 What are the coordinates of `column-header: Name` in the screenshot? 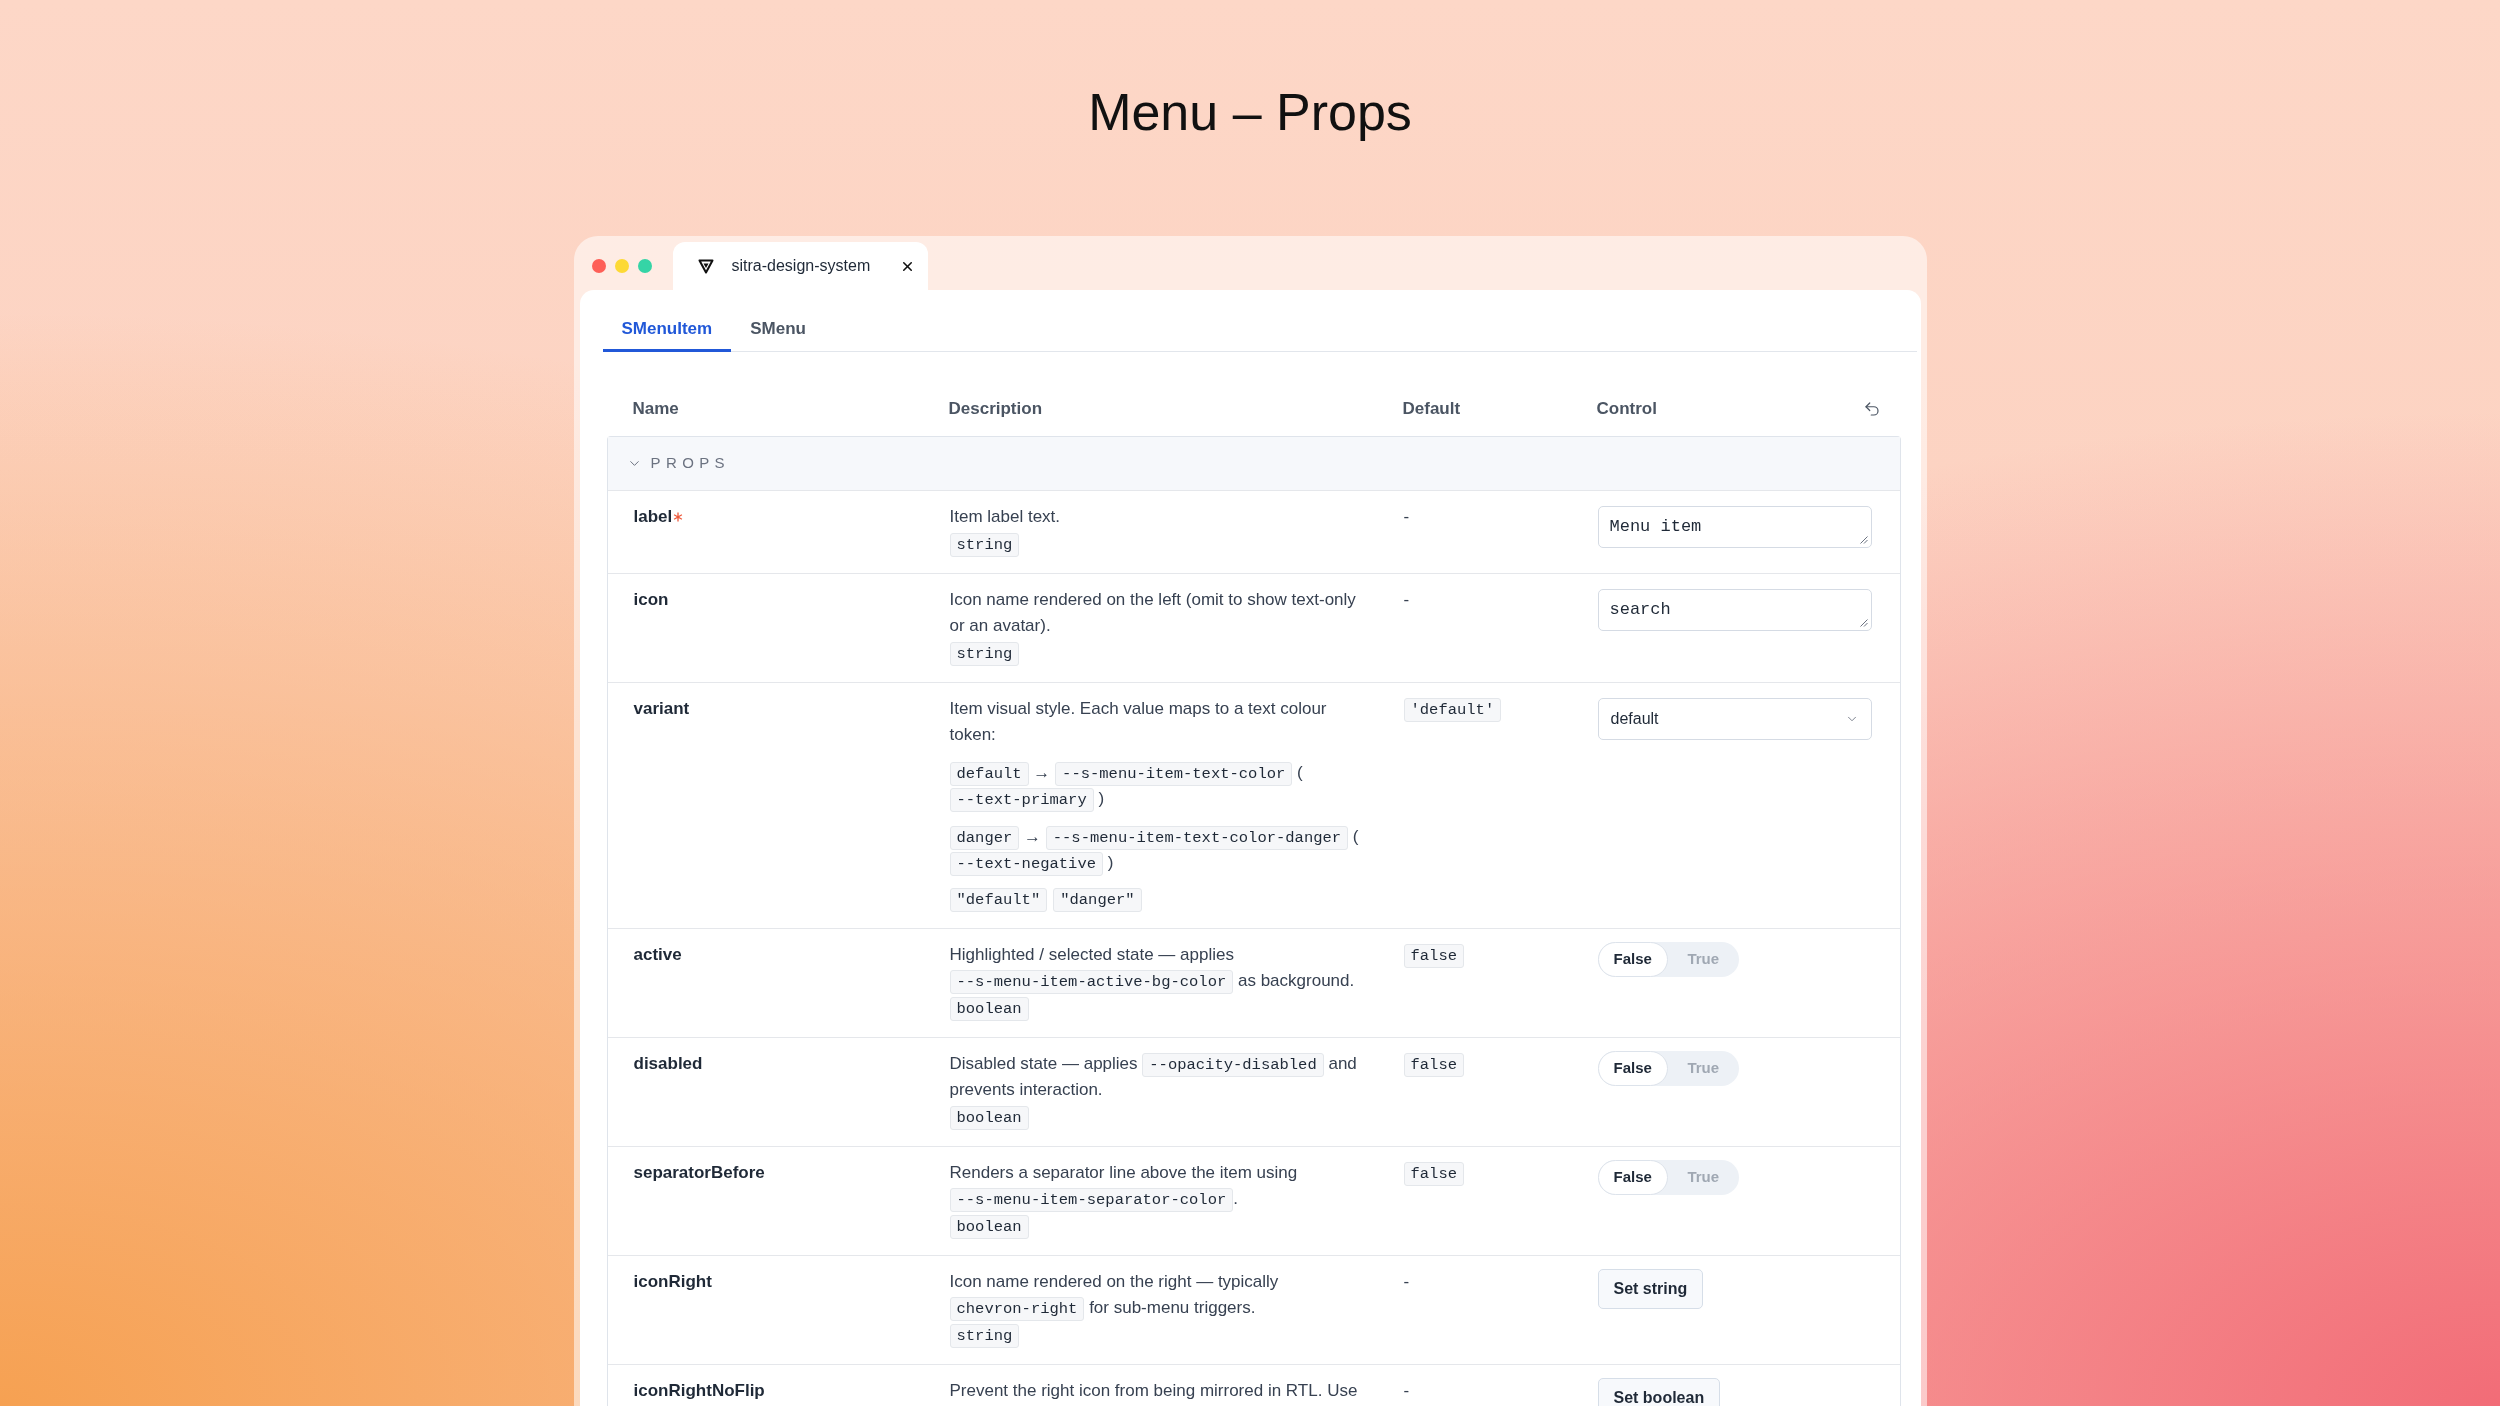 It's located at (656, 409).